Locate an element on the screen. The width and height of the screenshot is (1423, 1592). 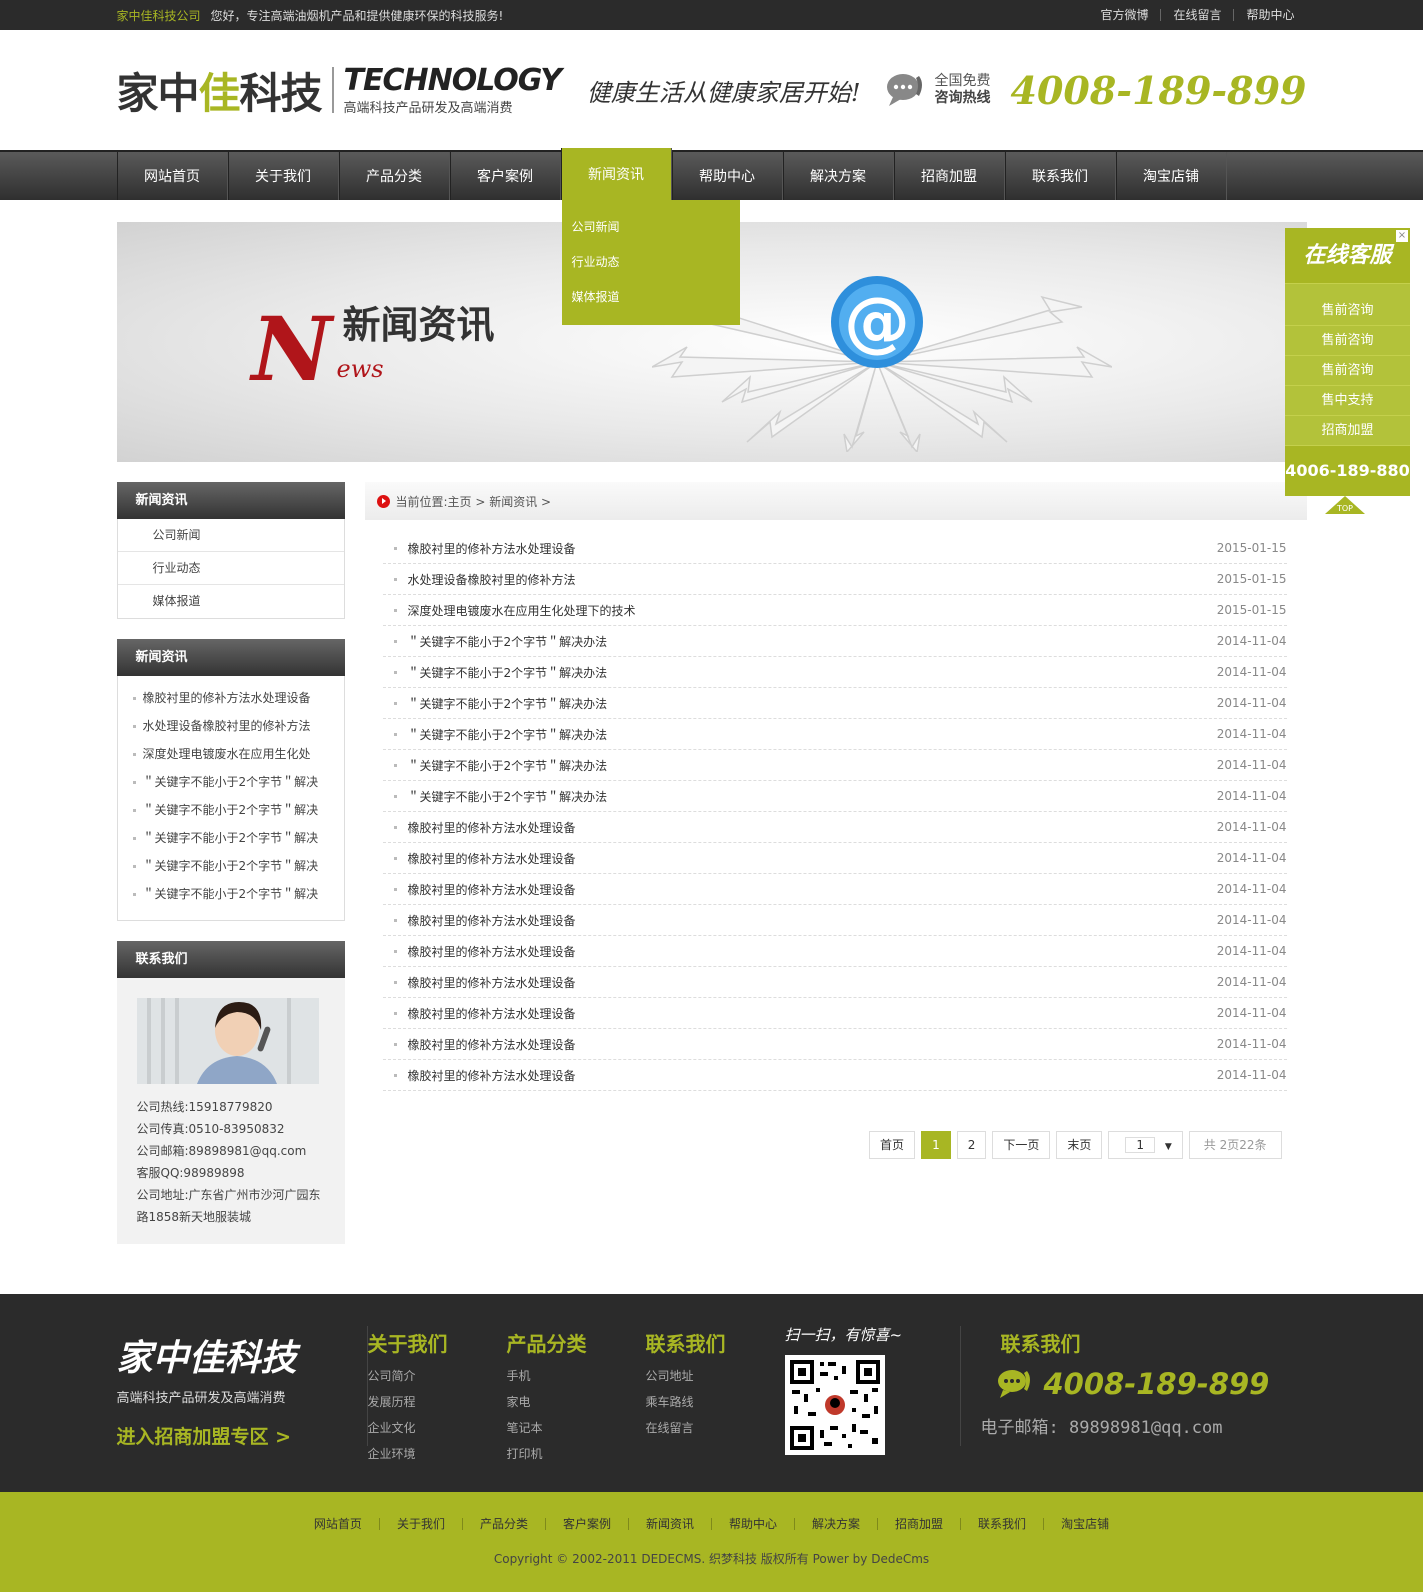
contact-address: 公司地址:广东省广州市沙河广园东路1858新天地服装城 is located at coordinates (228, 1206).